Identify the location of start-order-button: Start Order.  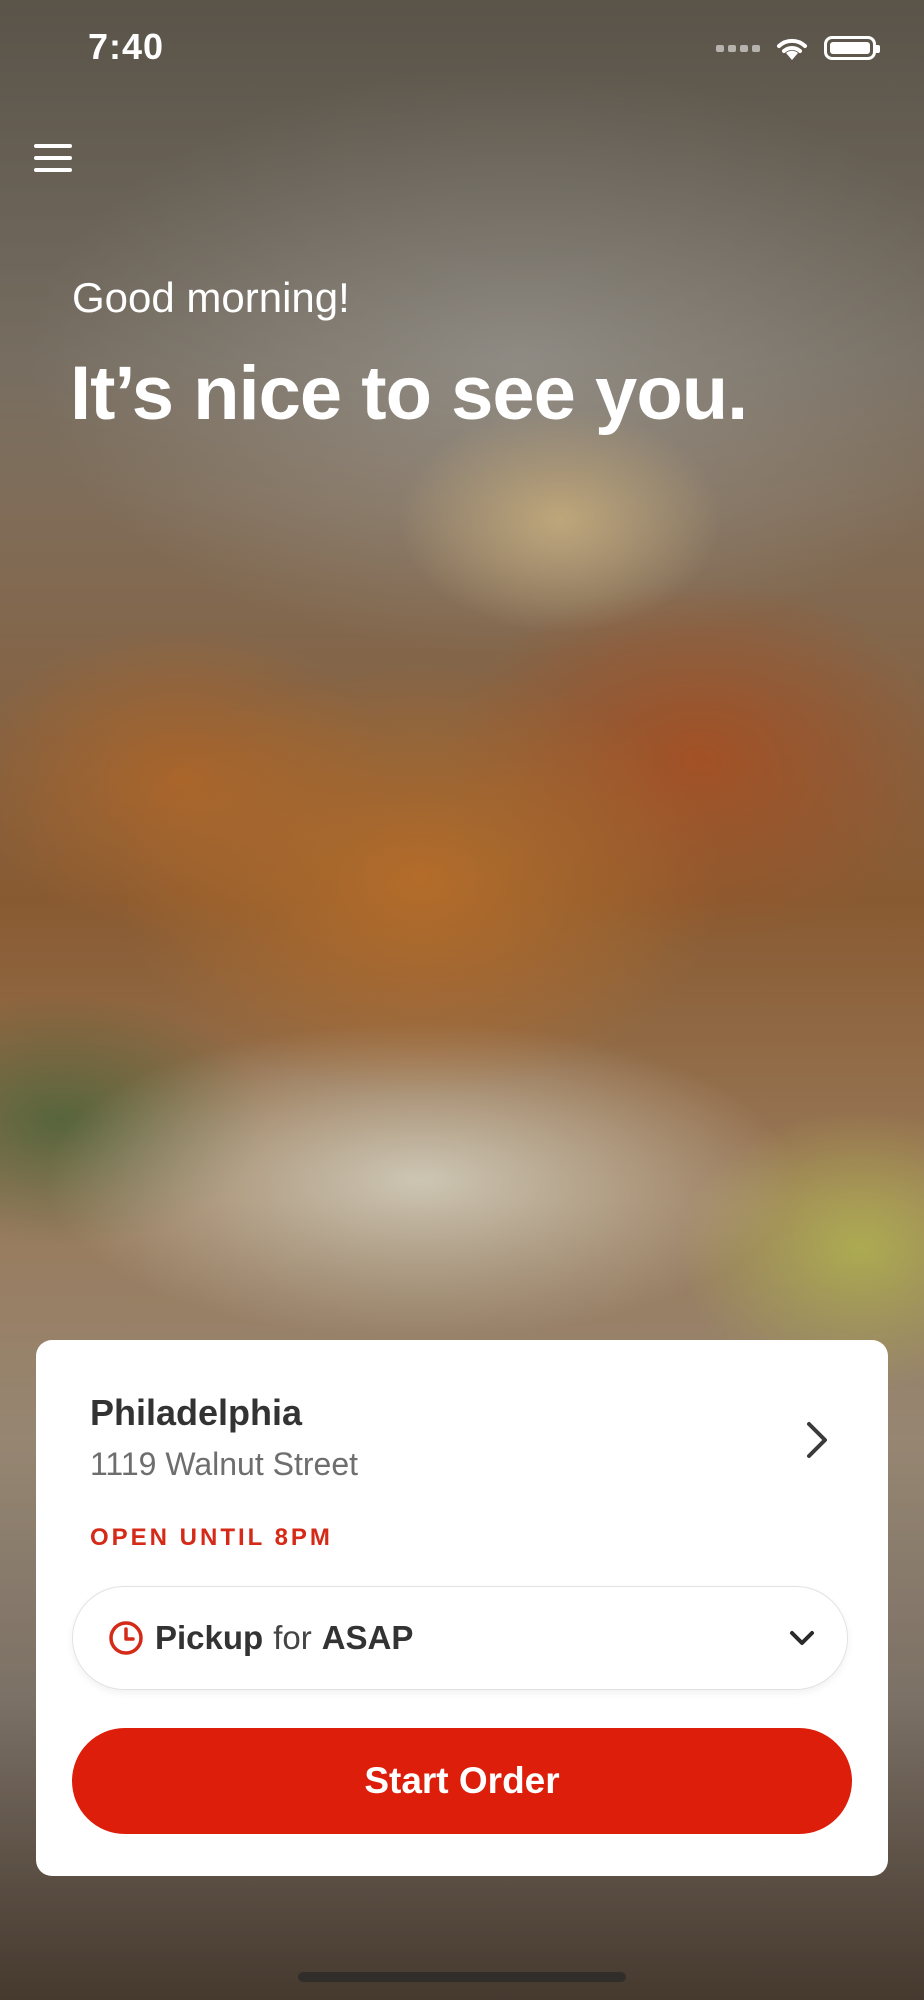
(462, 1781).